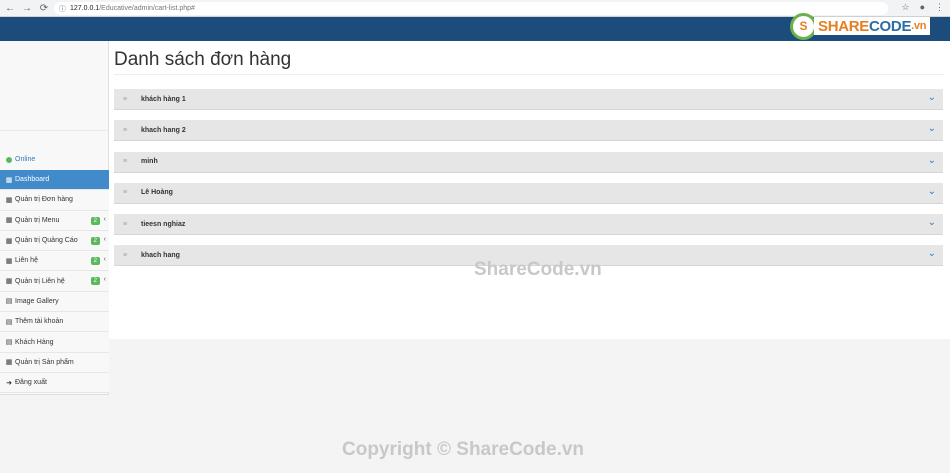 The width and height of the screenshot is (950, 473). Describe the element at coordinates (54, 86) in the screenshot. I see `user-panel` at that location.